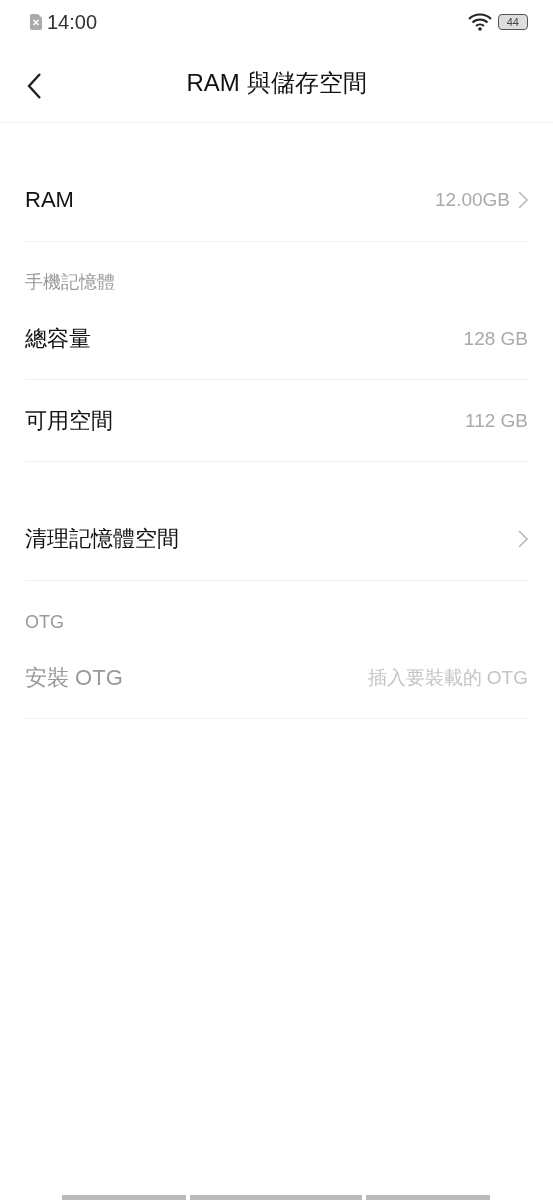 The image size is (553, 1200). What do you see at coordinates (276, 200) in the screenshot?
I see `settings-row: RAM 12.00GB` at bounding box center [276, 200].